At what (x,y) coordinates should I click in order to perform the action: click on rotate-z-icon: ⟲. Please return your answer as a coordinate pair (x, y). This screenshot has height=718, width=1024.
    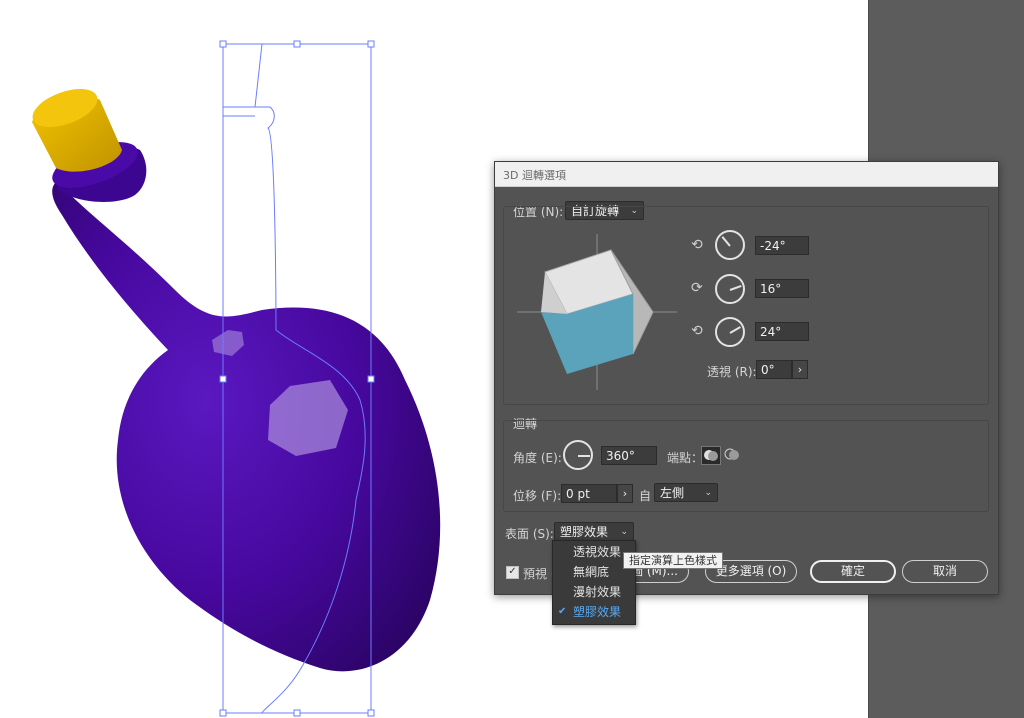
    Looking at the image, I should click on (697, 331).